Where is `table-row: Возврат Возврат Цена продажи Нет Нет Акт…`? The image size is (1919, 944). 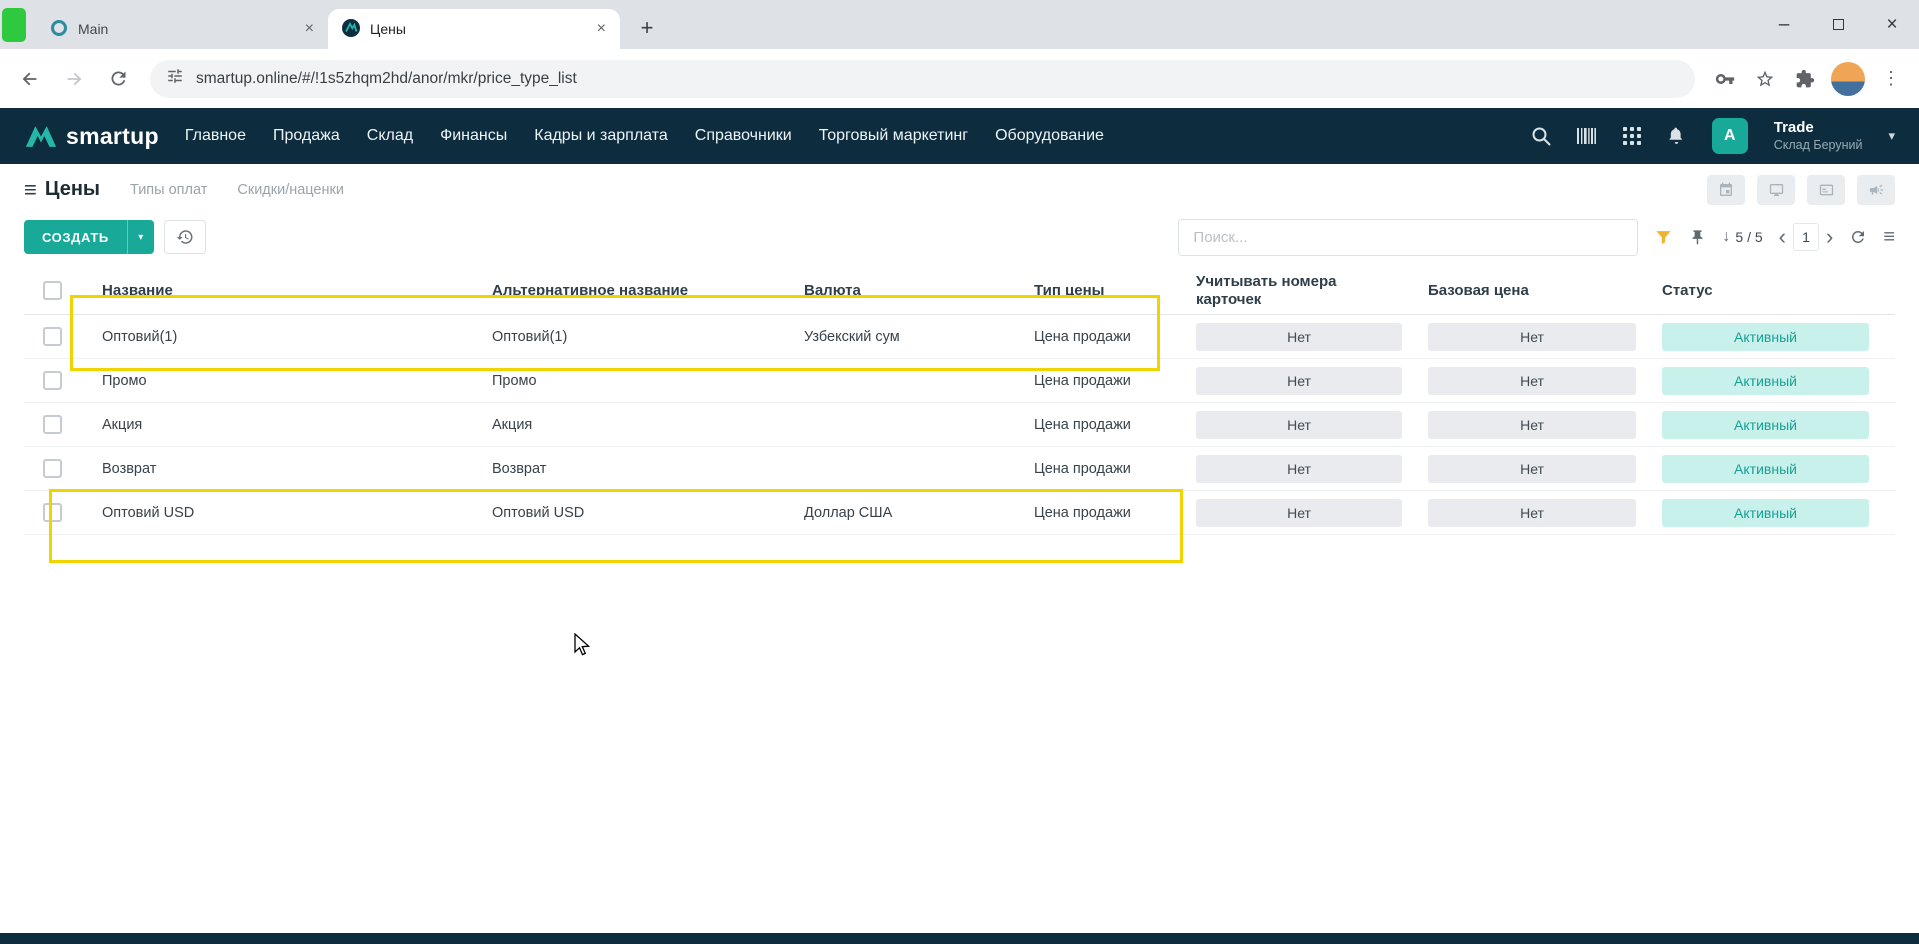 table-row: Возврат Возврат Цена продажи Нет Нет Акт… is located at coordinates (959, 469).